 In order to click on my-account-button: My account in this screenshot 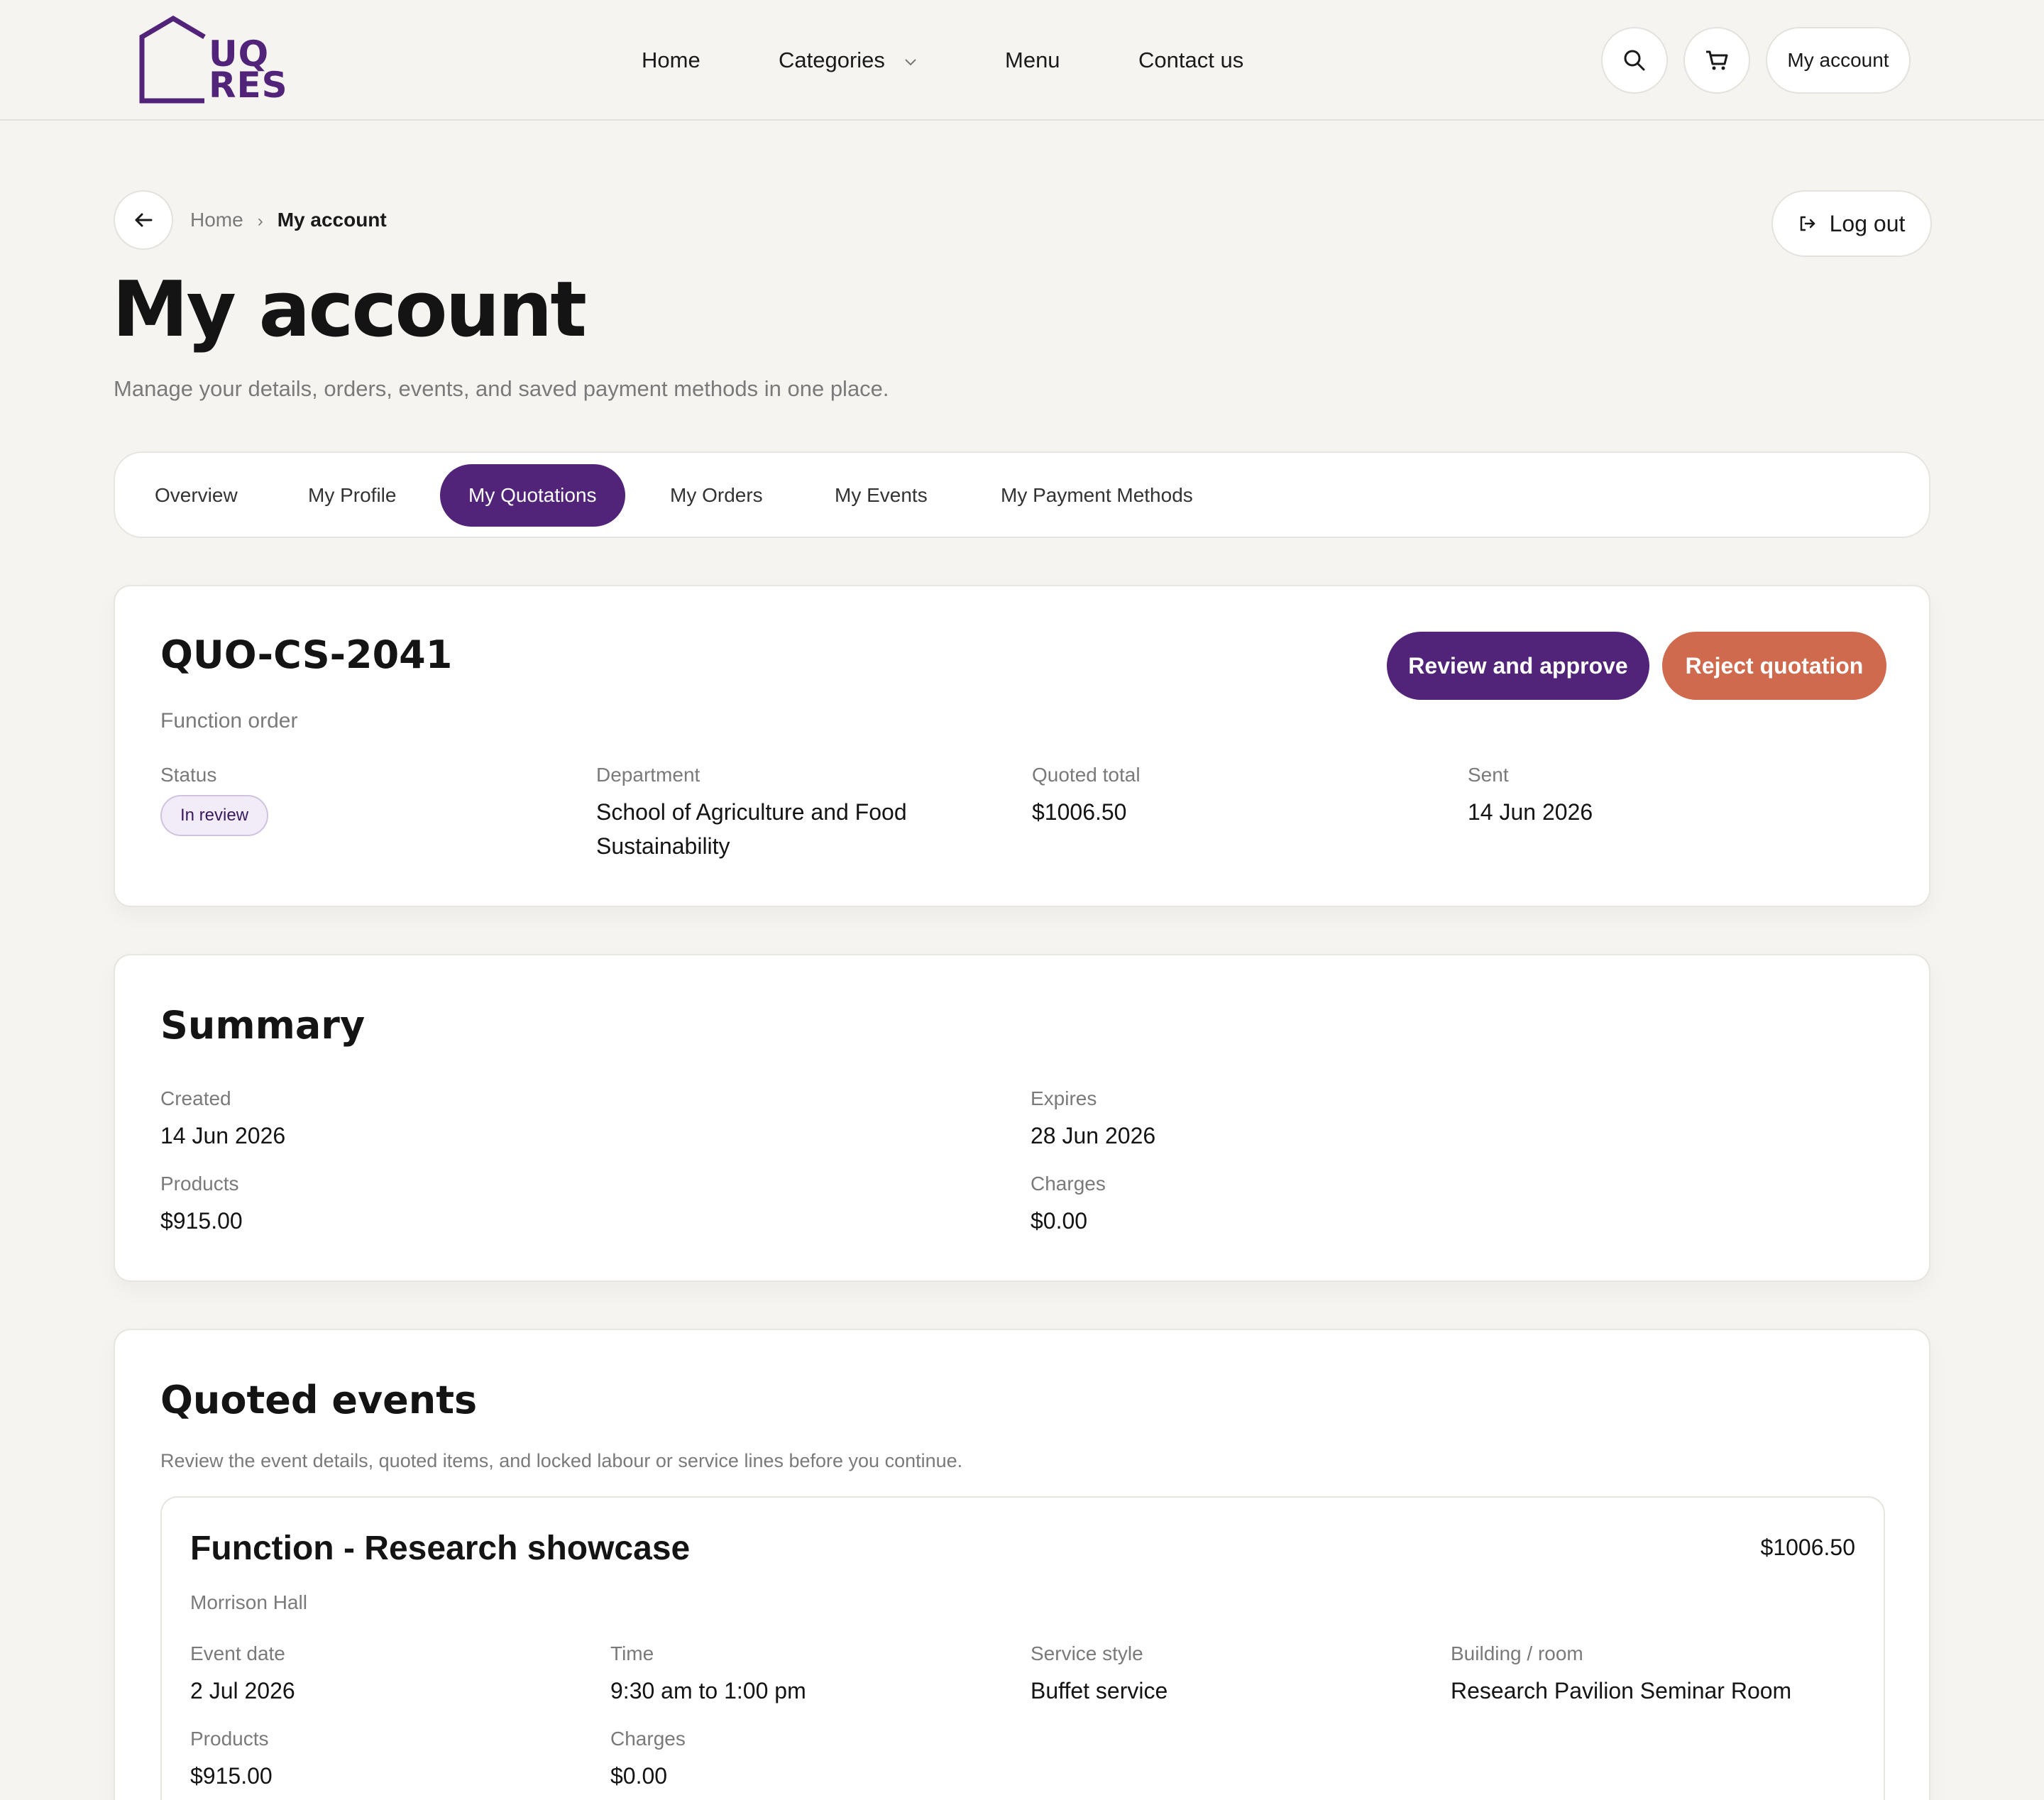, I will do `click(1838, 61)`.